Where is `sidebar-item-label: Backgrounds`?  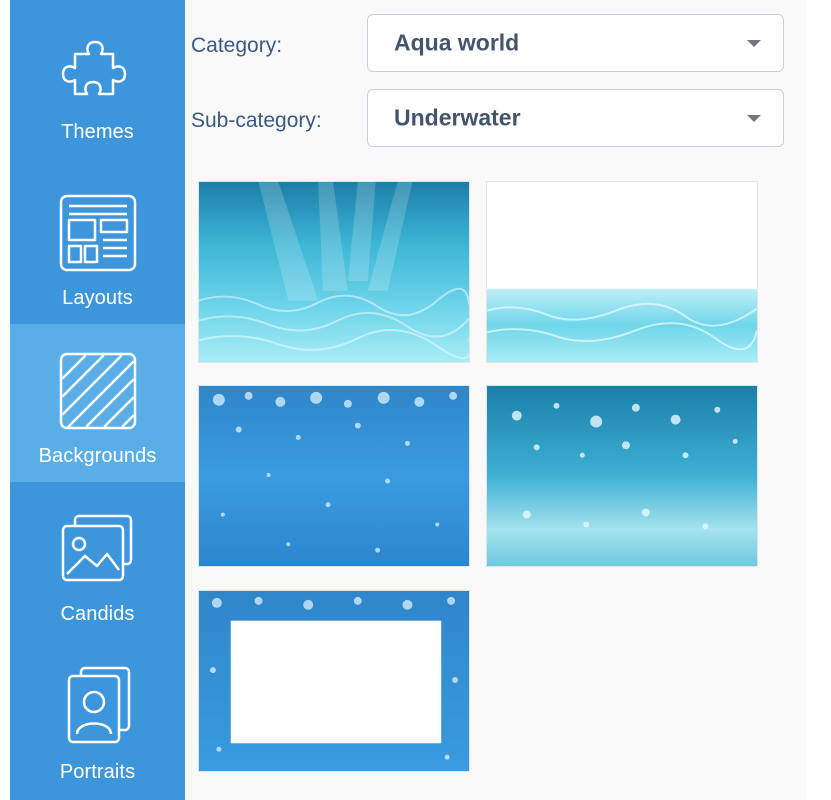 sidebar-item-label: Backgrounds is located at coordinates (97, 456).